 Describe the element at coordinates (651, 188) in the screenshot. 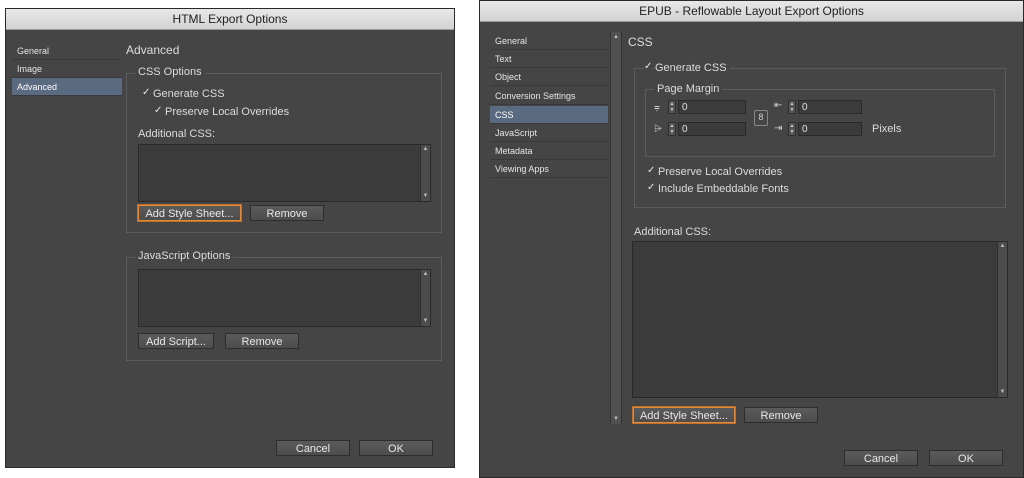

I see `include-fonts-checkbox: ✓` at that location.